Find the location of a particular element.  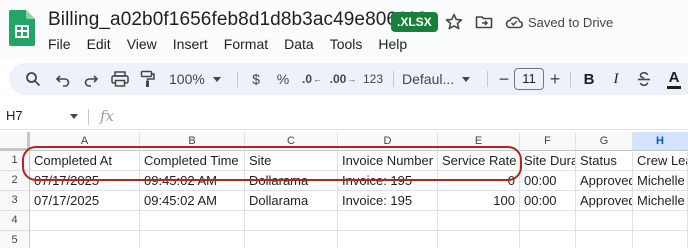

column-header-a: A is located at coordinates (85, 141).